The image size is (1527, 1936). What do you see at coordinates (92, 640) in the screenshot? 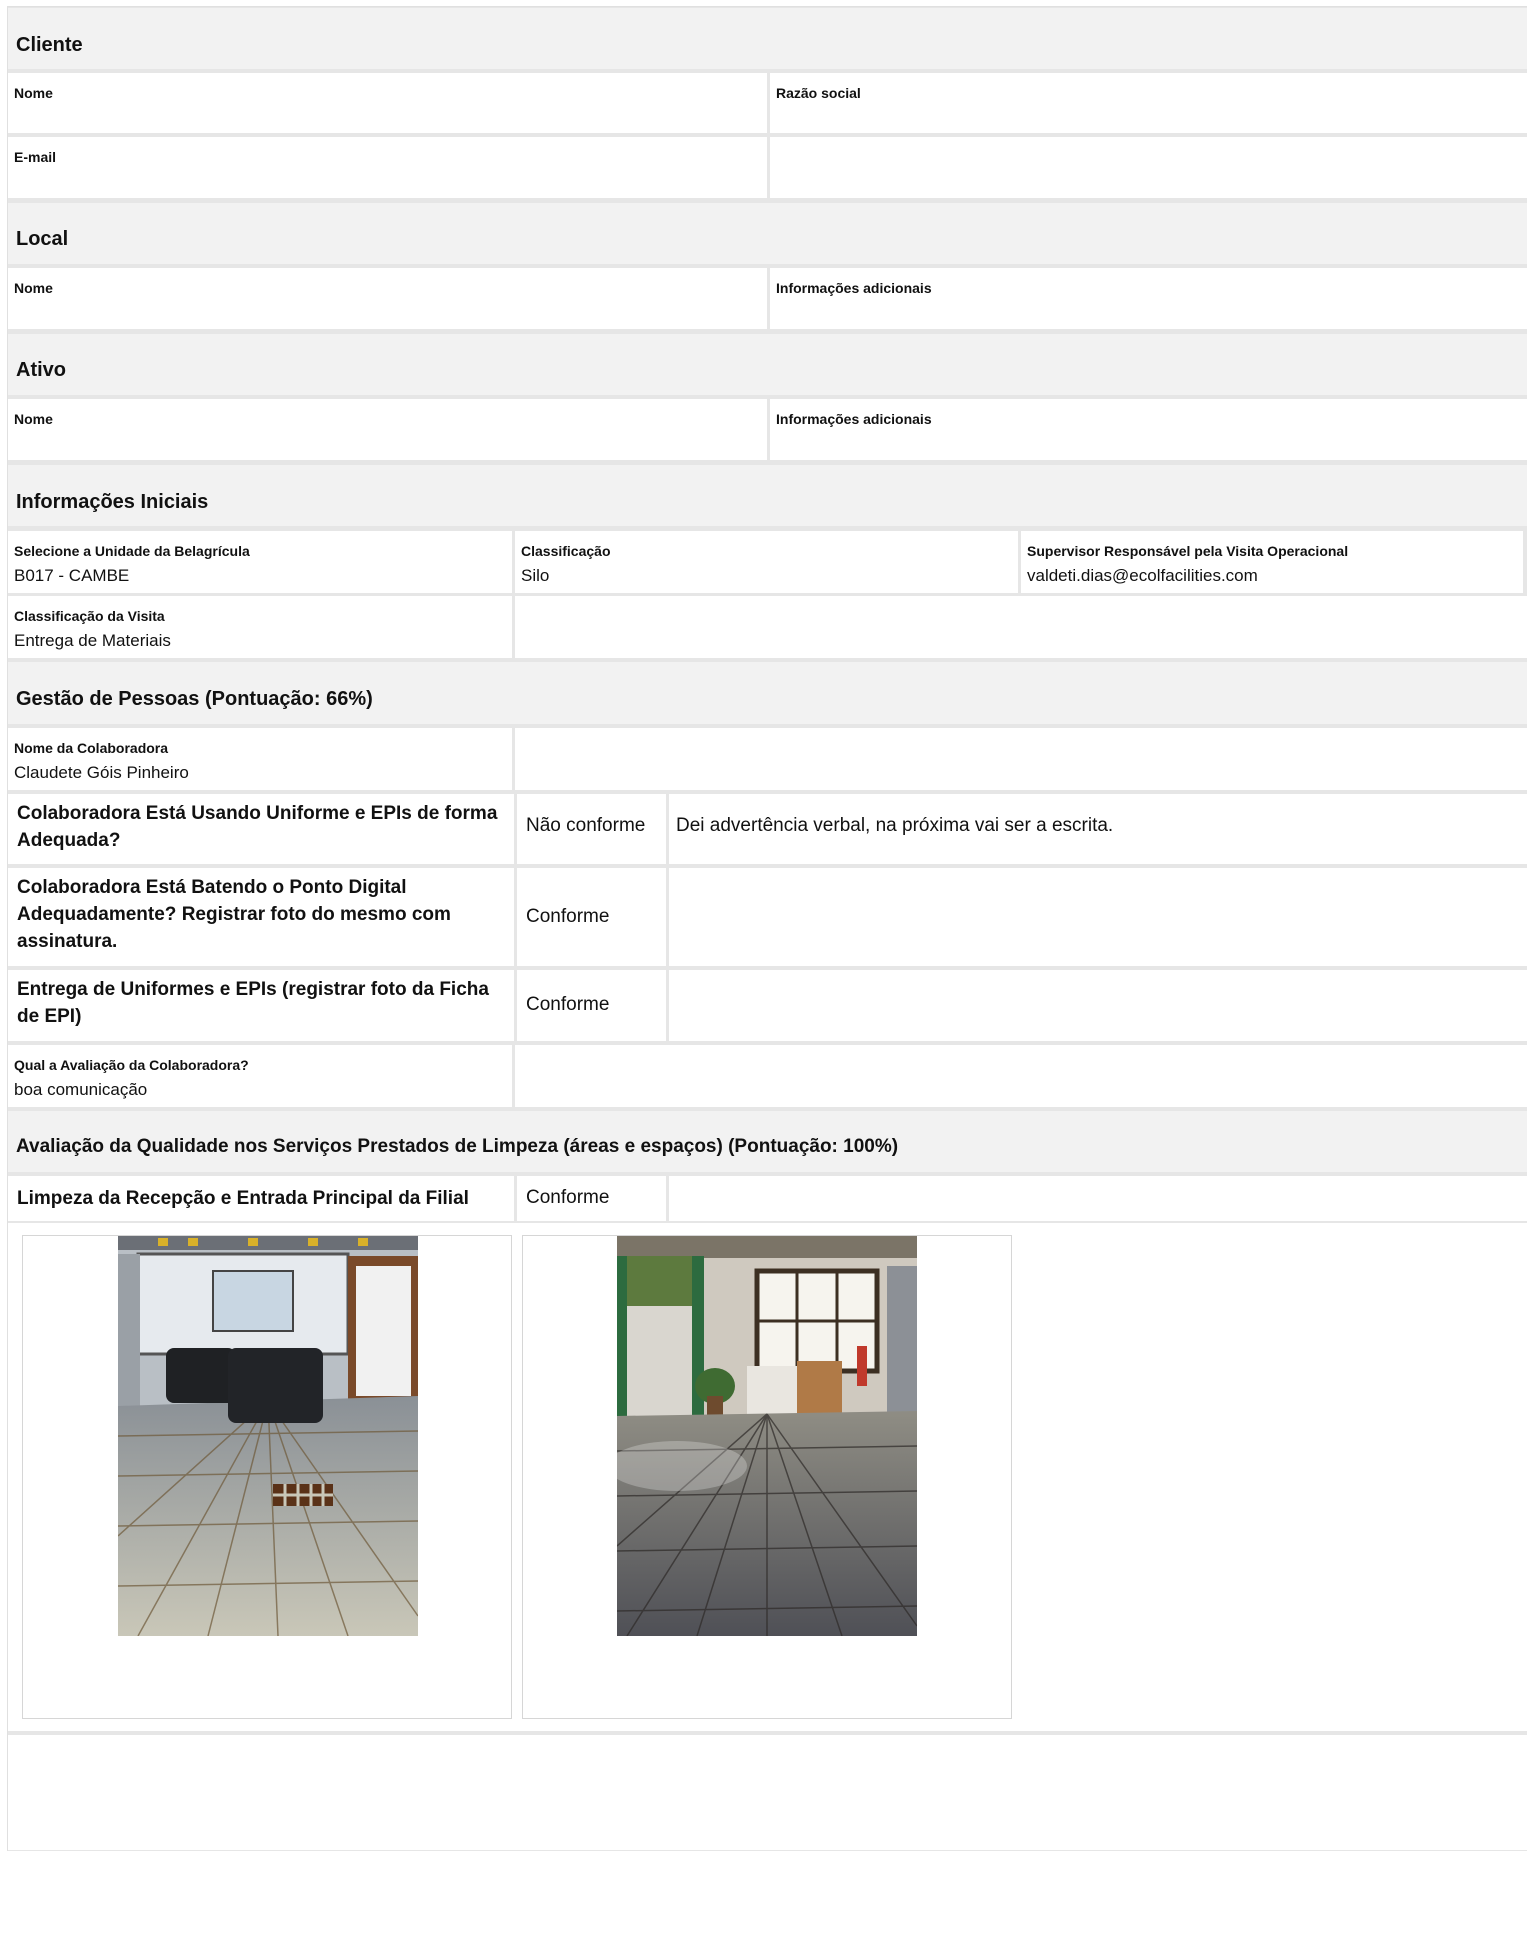
I see `field-value: Entrega de Materiais` at bounding box center [92, 640].